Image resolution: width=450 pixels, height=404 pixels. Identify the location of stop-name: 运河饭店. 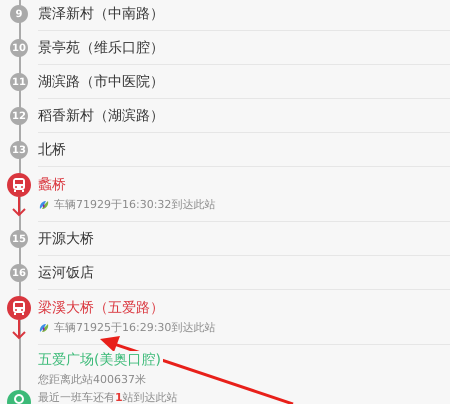
(67, 273).